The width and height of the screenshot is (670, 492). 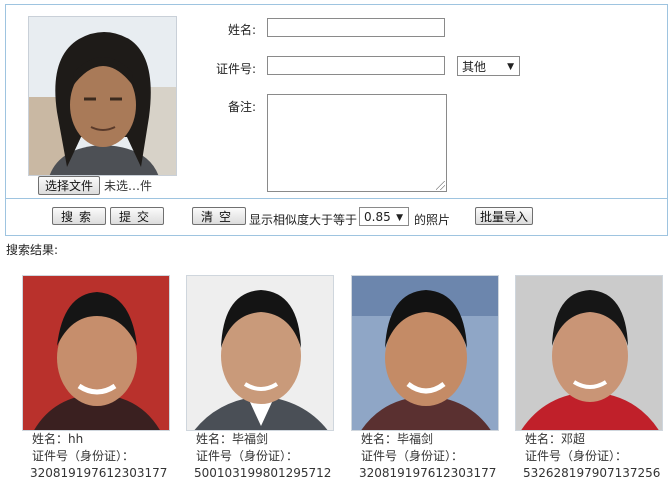 I want to click on similarity-threshold-value: 0.85, so click(x=377, y=216).